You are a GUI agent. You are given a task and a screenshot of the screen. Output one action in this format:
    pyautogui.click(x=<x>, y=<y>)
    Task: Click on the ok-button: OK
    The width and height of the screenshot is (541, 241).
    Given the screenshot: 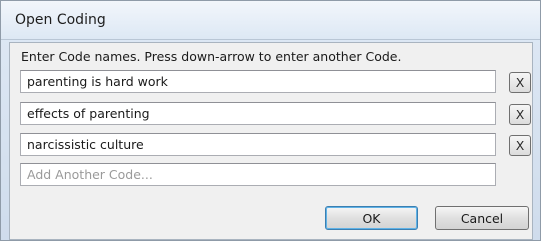 What is the action you would take?
    pyautogui.click(x=371, y=218)
    